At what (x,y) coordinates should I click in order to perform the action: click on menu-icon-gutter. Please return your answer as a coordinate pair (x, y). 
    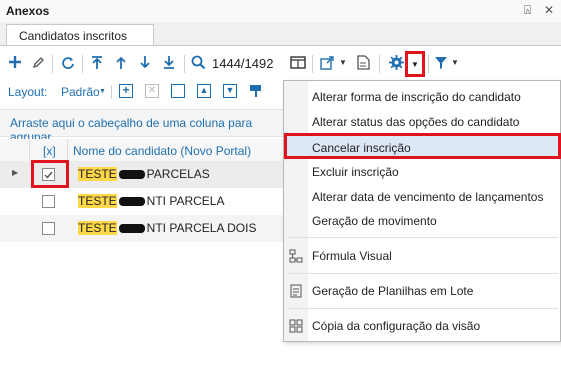
    Looking at the image, I should click on (296, 211).